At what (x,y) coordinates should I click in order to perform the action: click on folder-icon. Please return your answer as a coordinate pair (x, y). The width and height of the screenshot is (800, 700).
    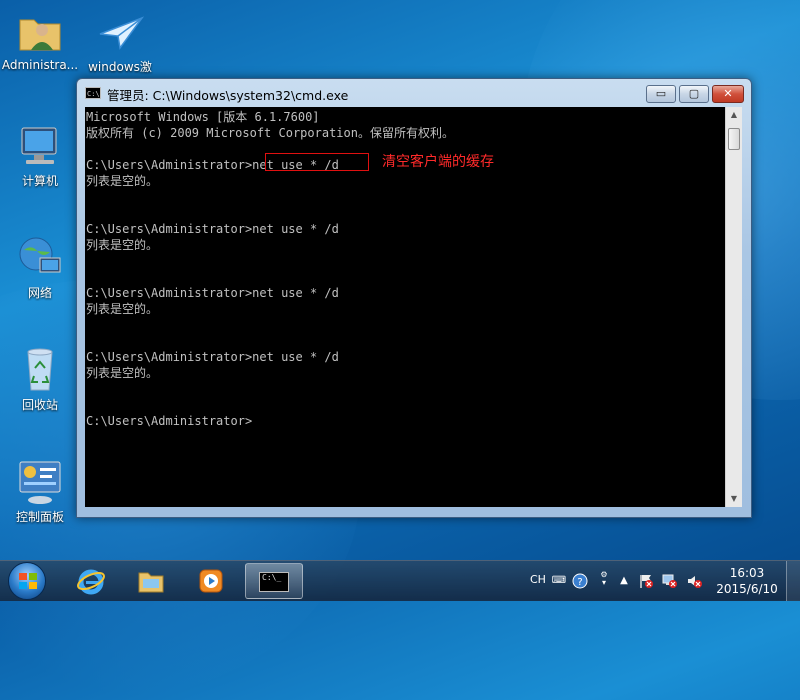
    Looking at the image, I should click on (151, 581).